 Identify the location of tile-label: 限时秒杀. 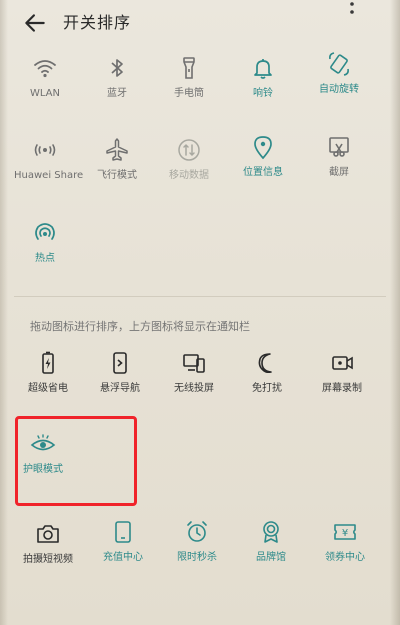
(197, 557).